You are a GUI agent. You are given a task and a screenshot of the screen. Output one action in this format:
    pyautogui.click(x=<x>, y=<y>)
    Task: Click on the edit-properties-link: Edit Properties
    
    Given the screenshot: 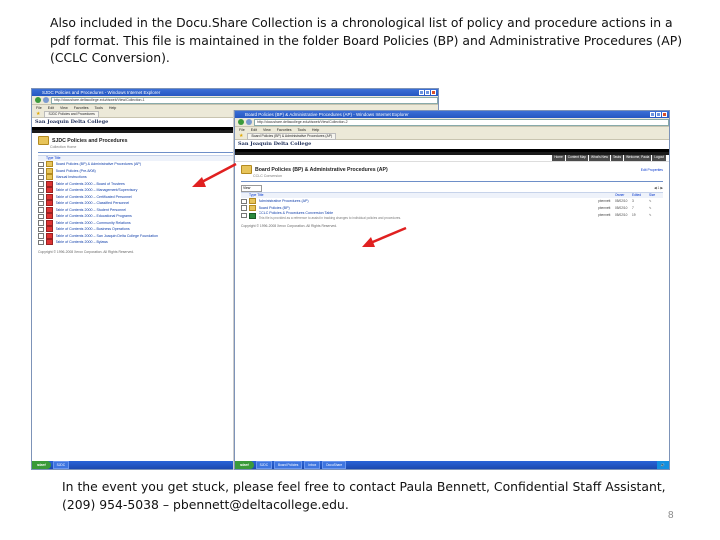 What is the action you would take?
    pyautogui.click(x=652, y=170)
    